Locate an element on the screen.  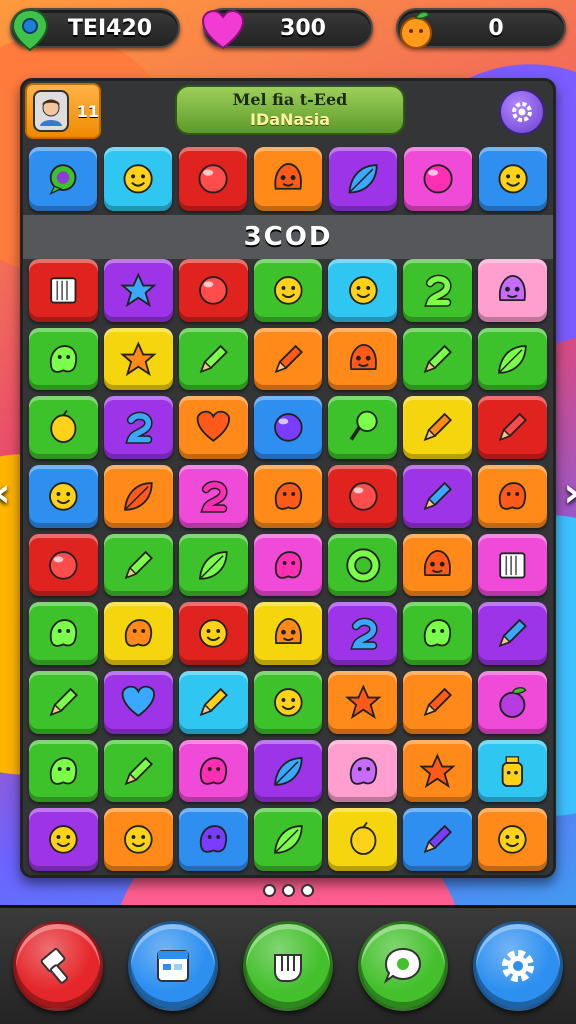
settings-button is located at coordinates (518, 966).